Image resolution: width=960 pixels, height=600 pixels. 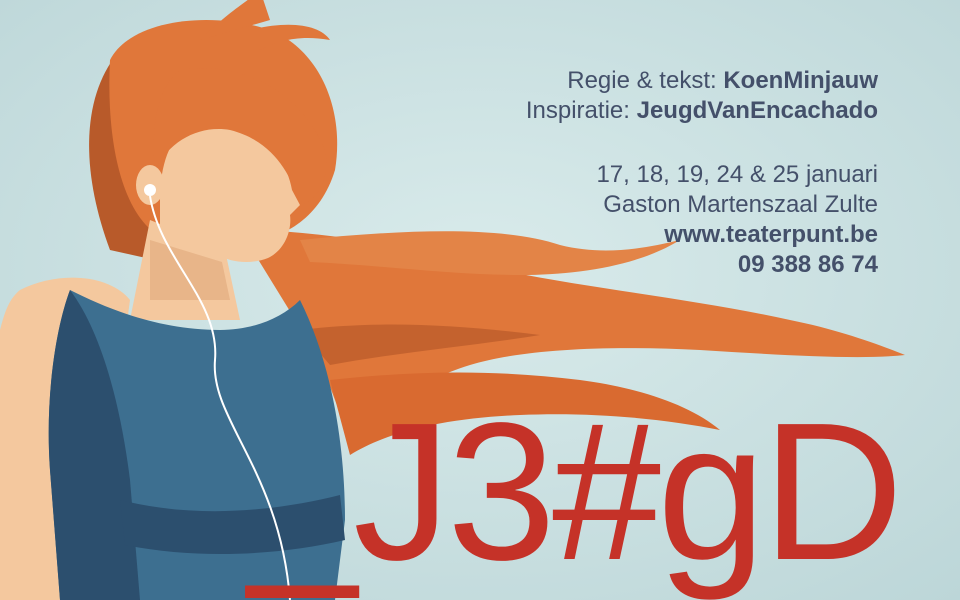 I want to click on website-link: www.teaterpunt.be, so click(x=737, y=235).